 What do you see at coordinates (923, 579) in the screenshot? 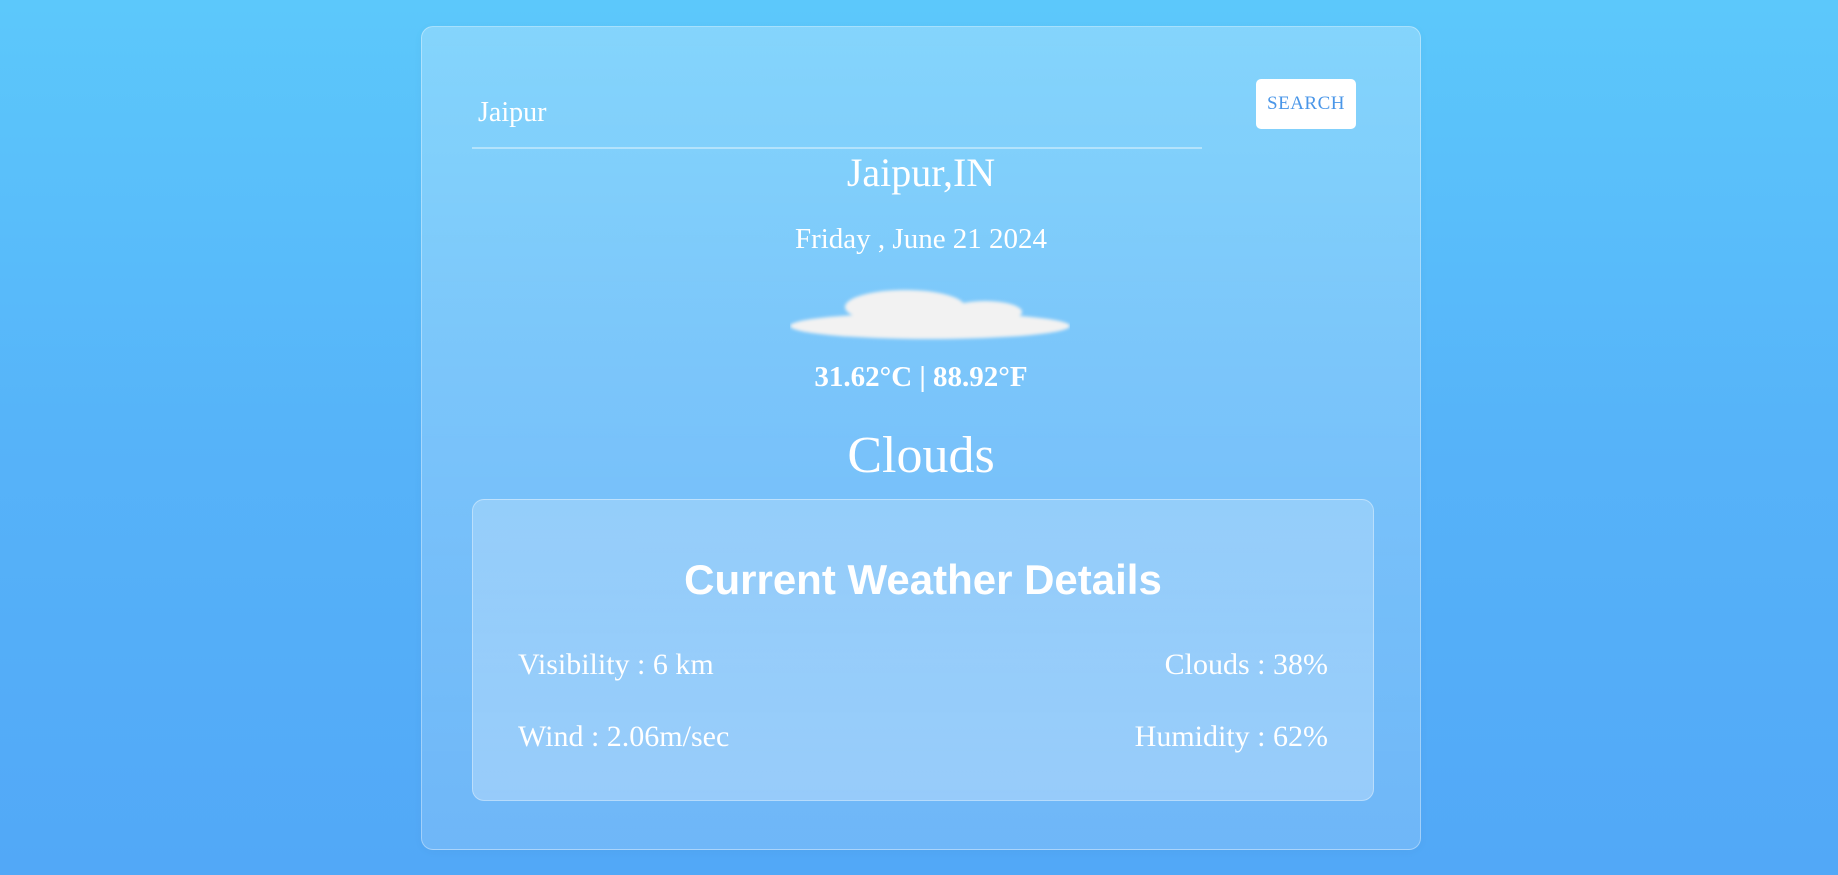
I see `details-title: Current Weather Details` at bounding box center [923, 579].